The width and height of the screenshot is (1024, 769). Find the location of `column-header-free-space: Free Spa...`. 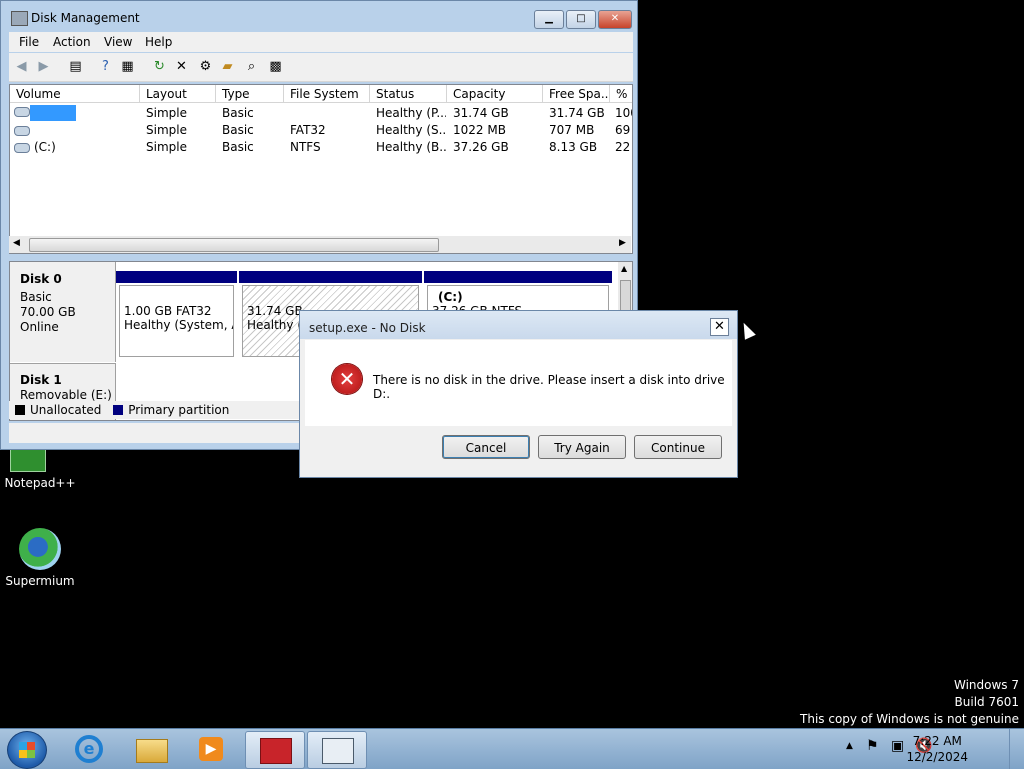

column-header-free-space: Free Spa... is located at coordinates (576, 94).